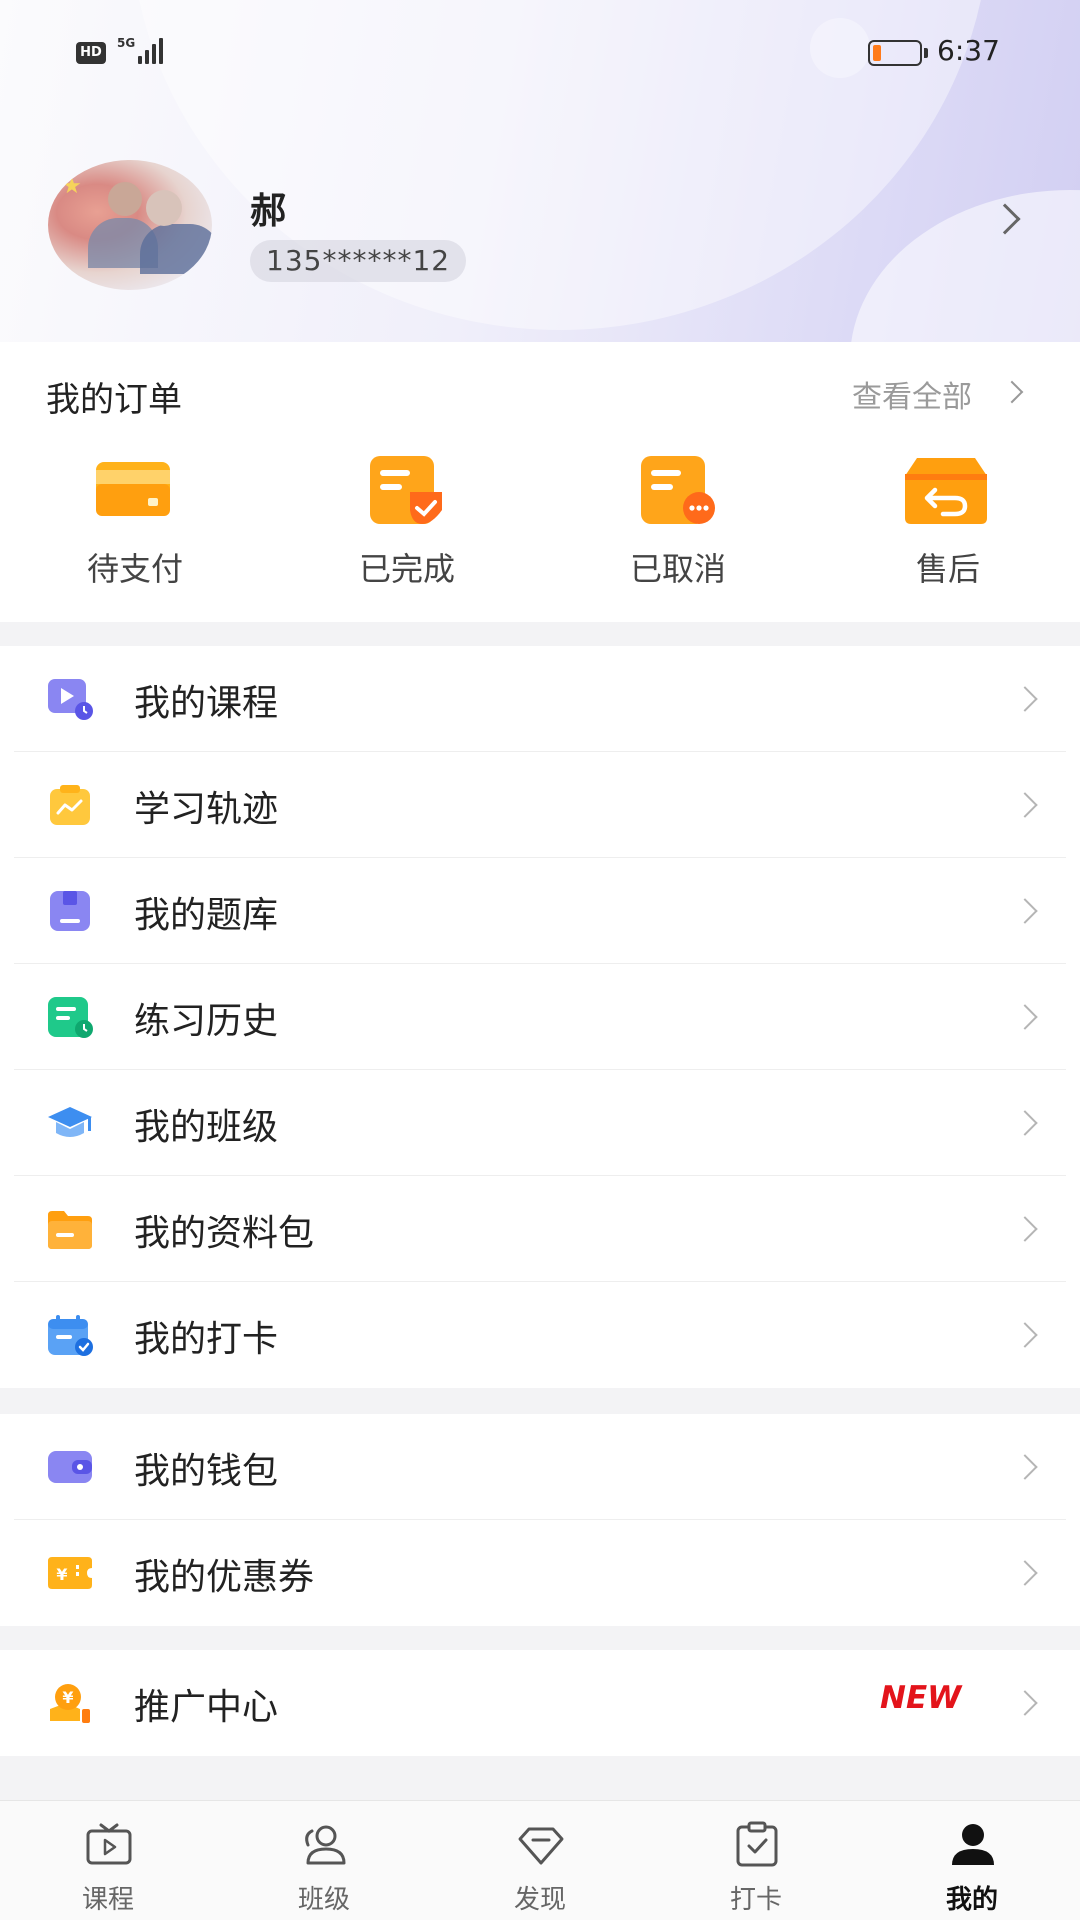 The height and width of the screenshot is (1920, 1080). I want to click on menu-label: 我的班级, so click(206, 1127).